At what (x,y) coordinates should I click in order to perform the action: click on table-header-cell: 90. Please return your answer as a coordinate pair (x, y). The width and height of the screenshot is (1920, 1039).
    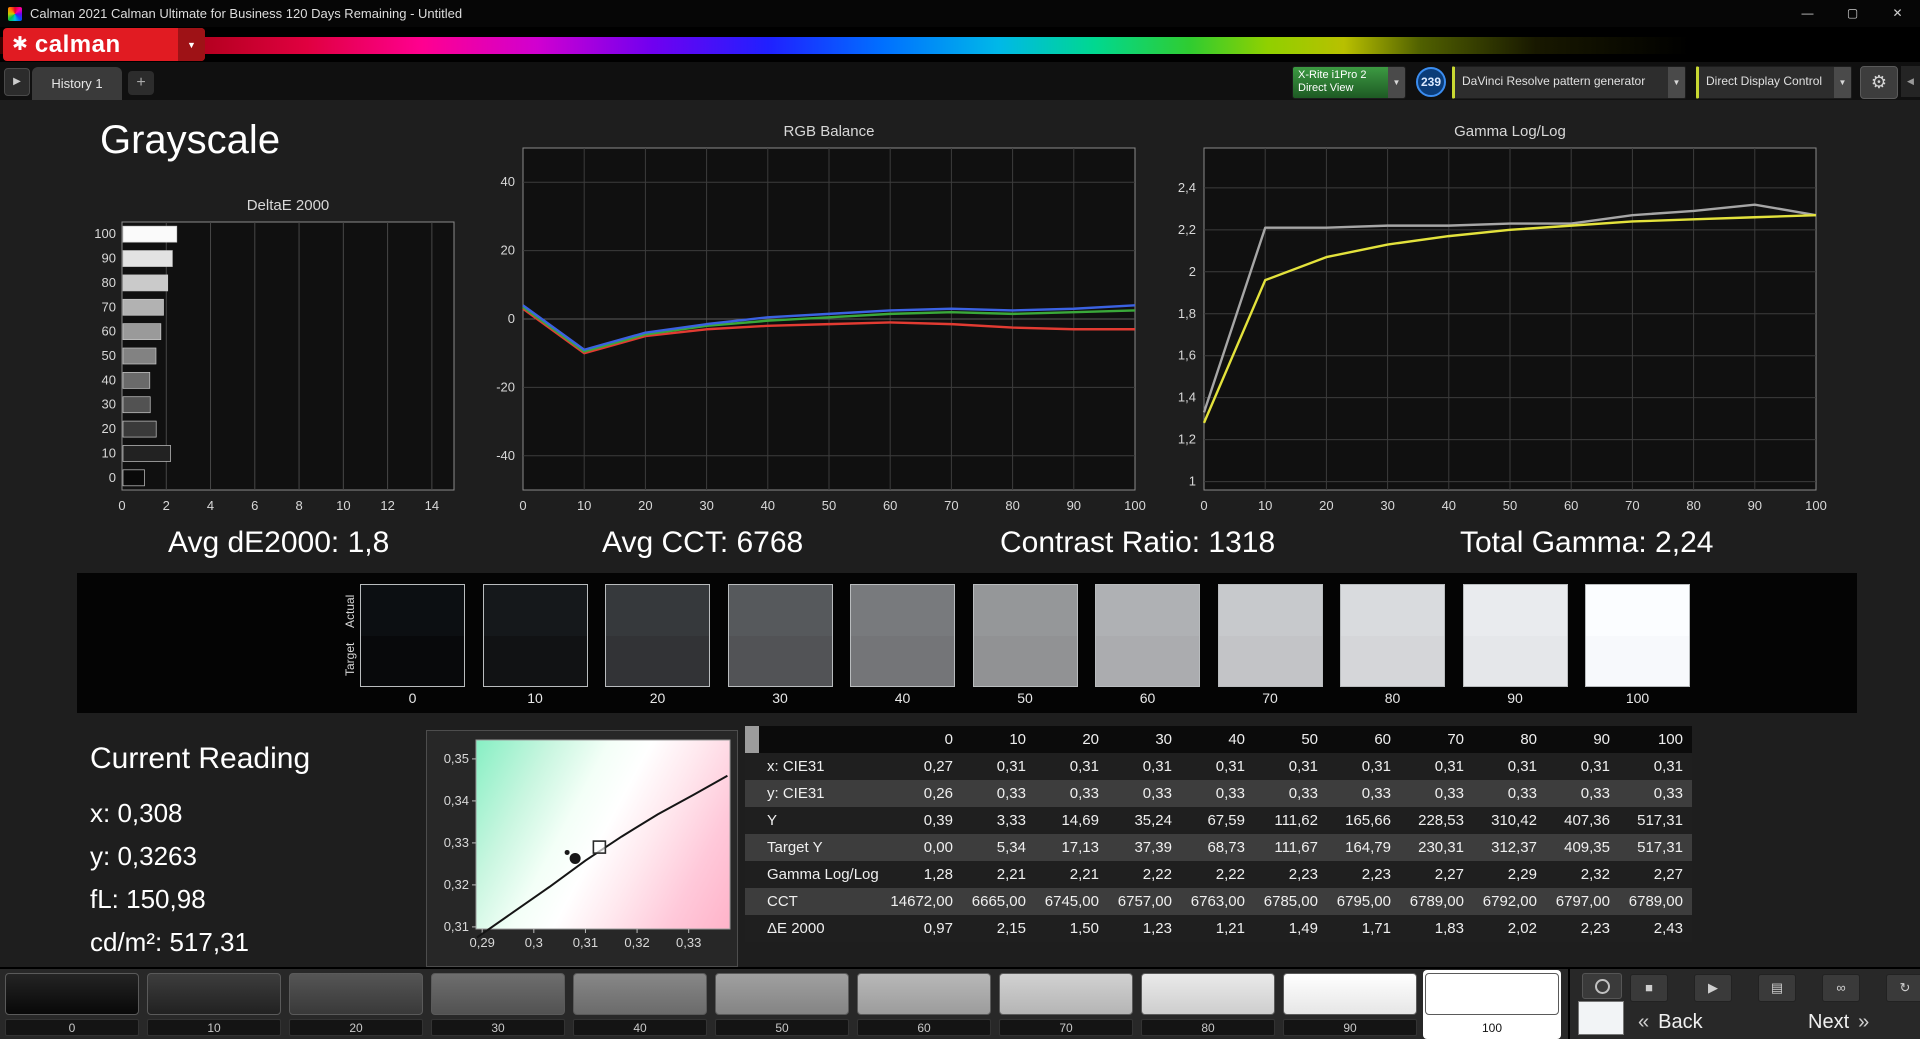
    Looking at the image, I should click on (1601, 739).